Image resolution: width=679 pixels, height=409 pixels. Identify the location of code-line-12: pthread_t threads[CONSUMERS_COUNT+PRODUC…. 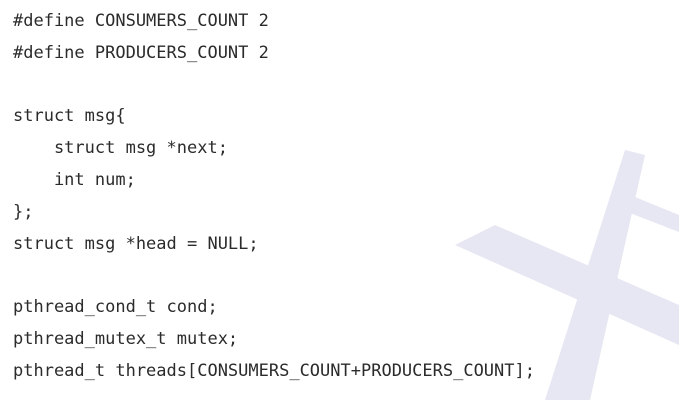
(274, 370).